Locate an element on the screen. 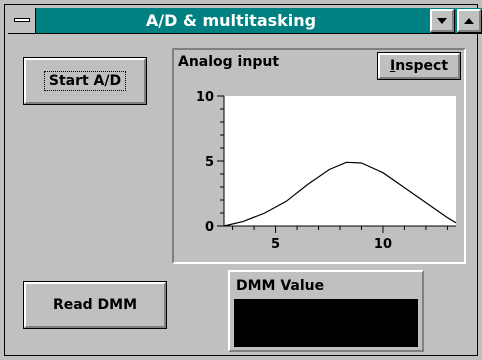  read-dmm-label: Read DMM is located at coordinates (95, 305).